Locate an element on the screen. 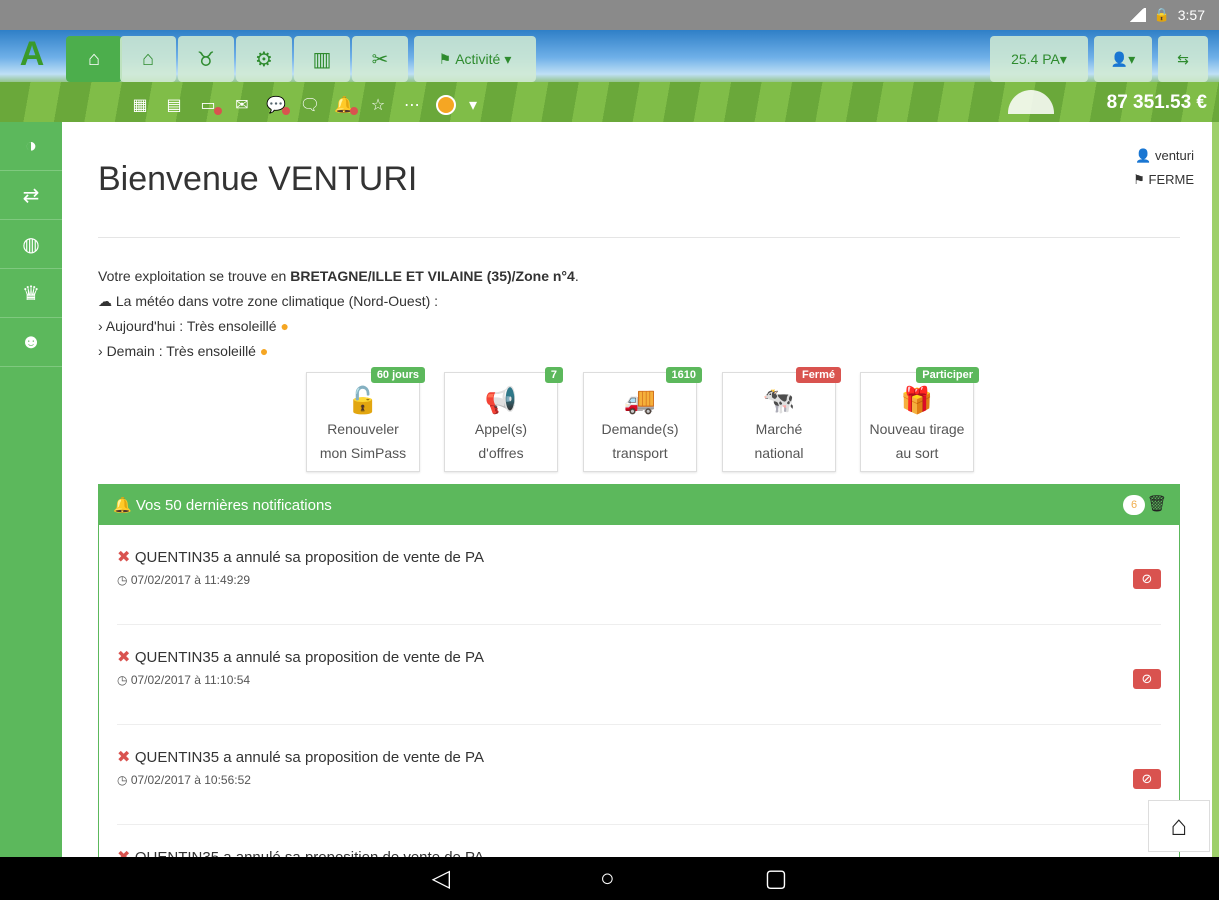 The height and width of the screenshot is (900, 1219). tile-market: Fermé 🐄 Marché national is located at coordinates (781, 419).